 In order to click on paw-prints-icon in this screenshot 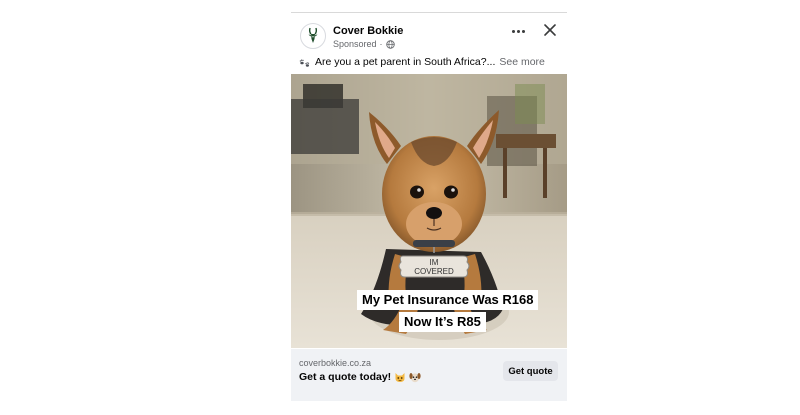, I will do `click(304, 63)`.